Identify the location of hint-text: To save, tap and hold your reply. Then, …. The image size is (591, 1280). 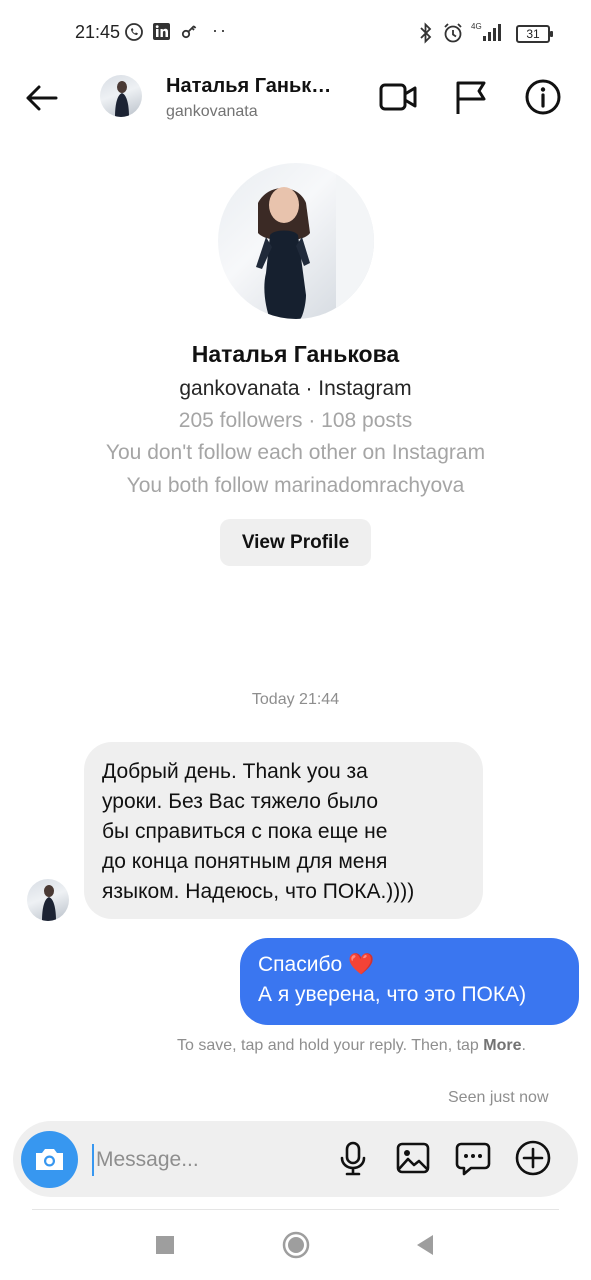
(328, 1045).